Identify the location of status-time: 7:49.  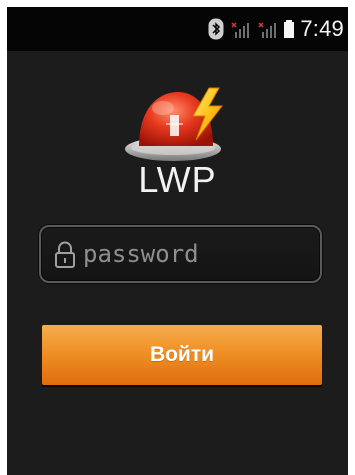
(322, 28).